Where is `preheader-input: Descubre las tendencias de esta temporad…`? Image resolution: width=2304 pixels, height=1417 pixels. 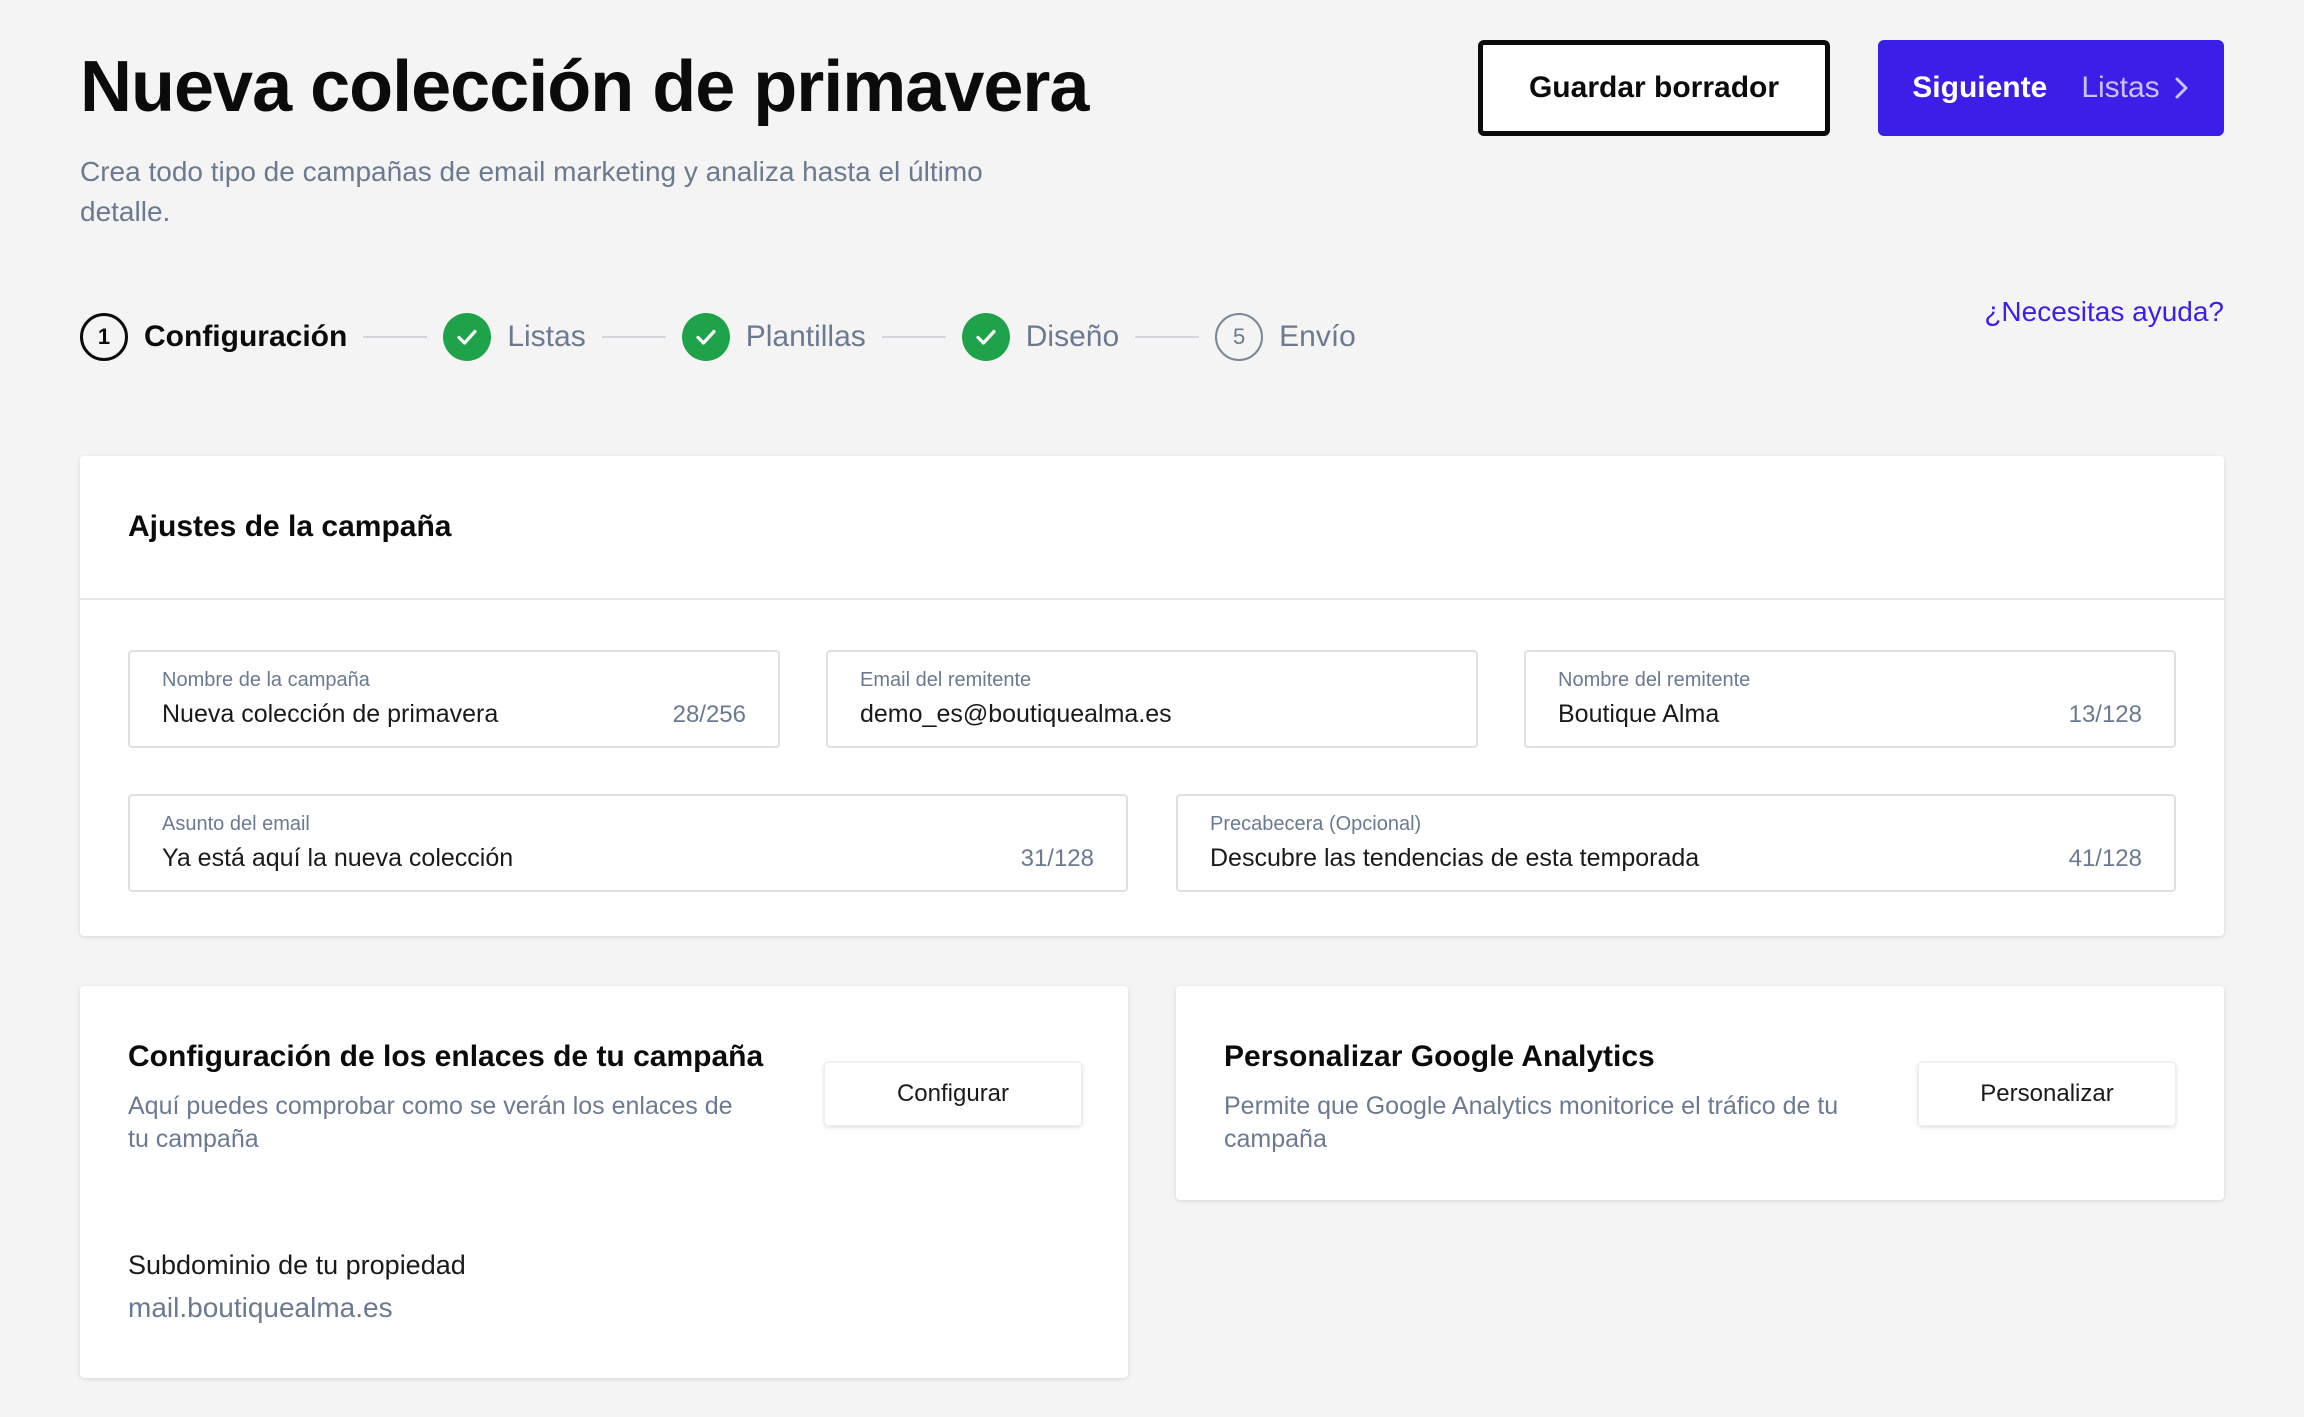 preheader-input: Descubre las tendencias de esta temporad… is located at coordinates (1454, 858).